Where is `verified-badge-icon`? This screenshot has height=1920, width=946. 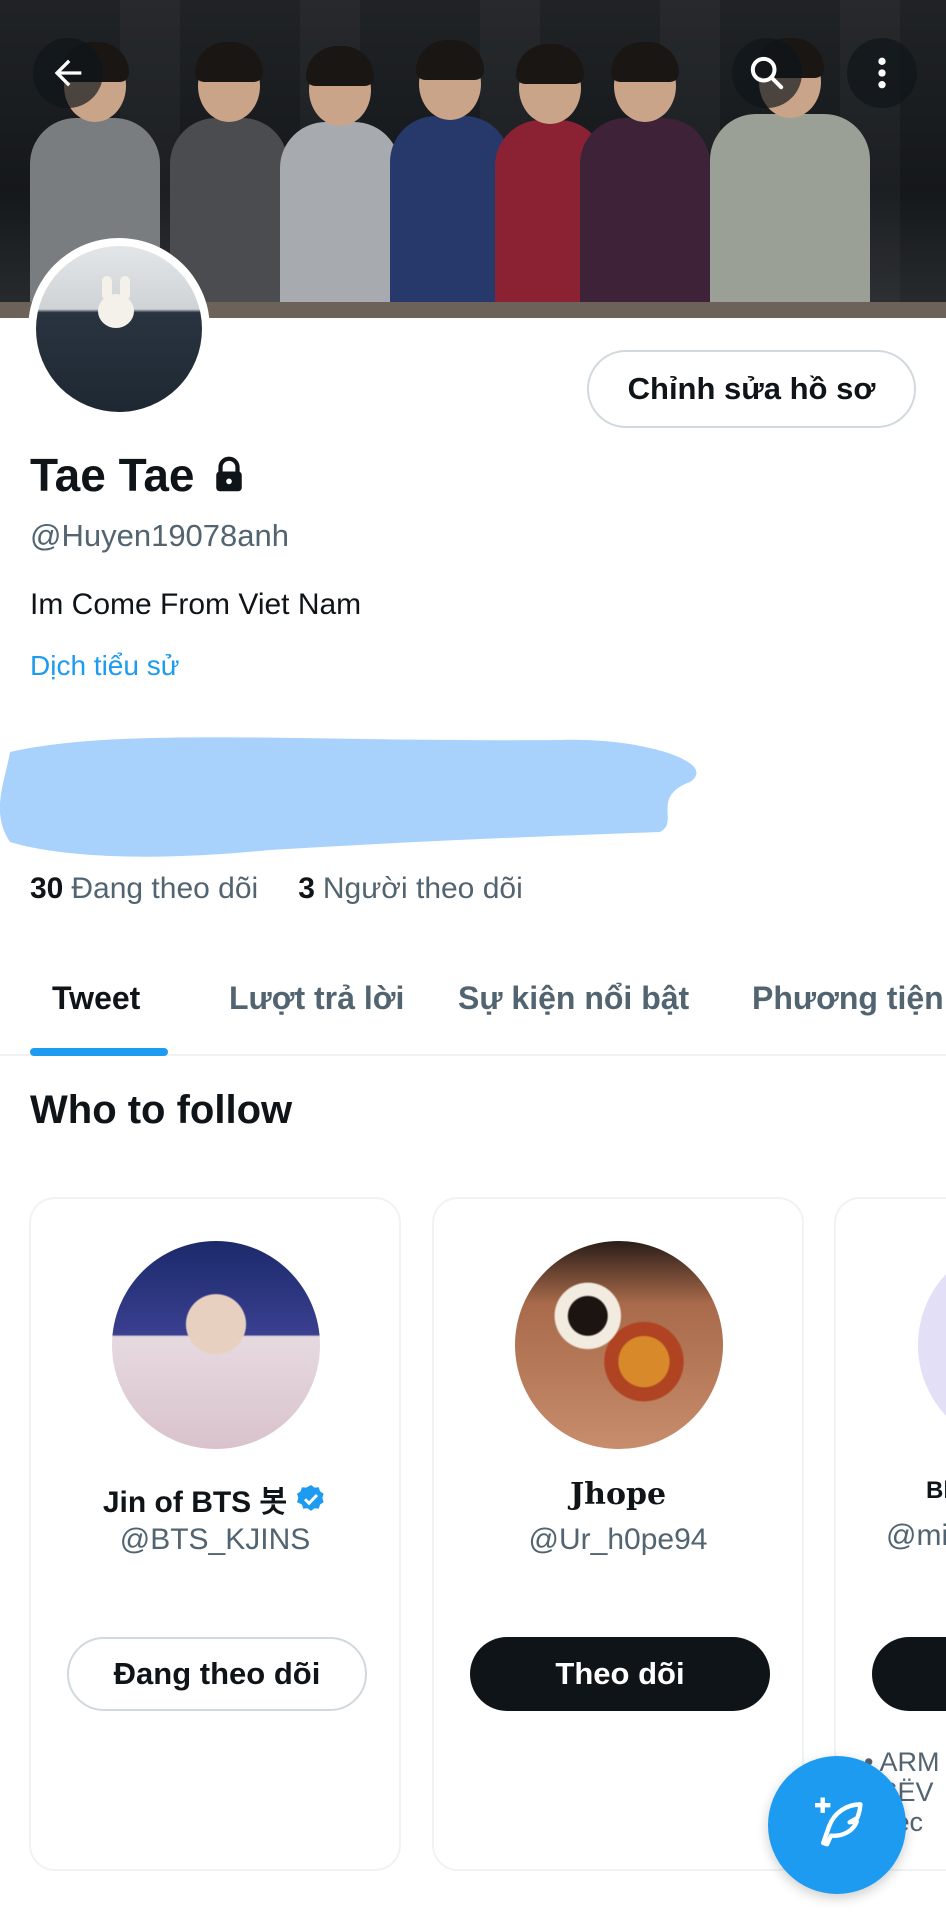 verified-badge-icon is located at coordinates (310, 1498).